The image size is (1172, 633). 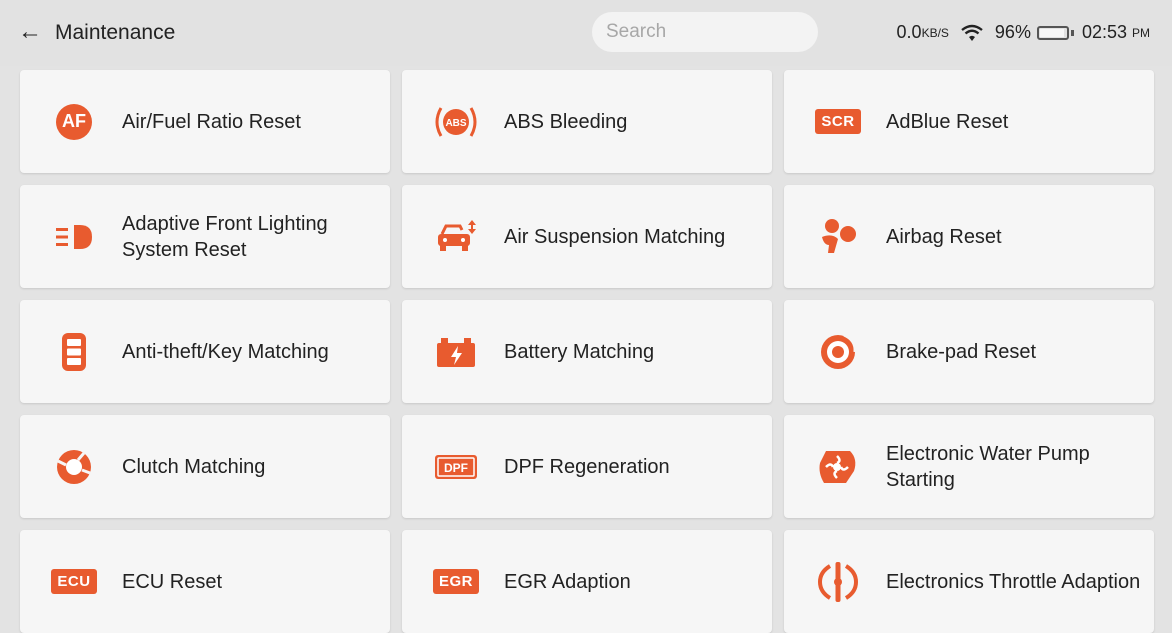 I want to click on abs-icon: ABS, so click(x=456, y=122).